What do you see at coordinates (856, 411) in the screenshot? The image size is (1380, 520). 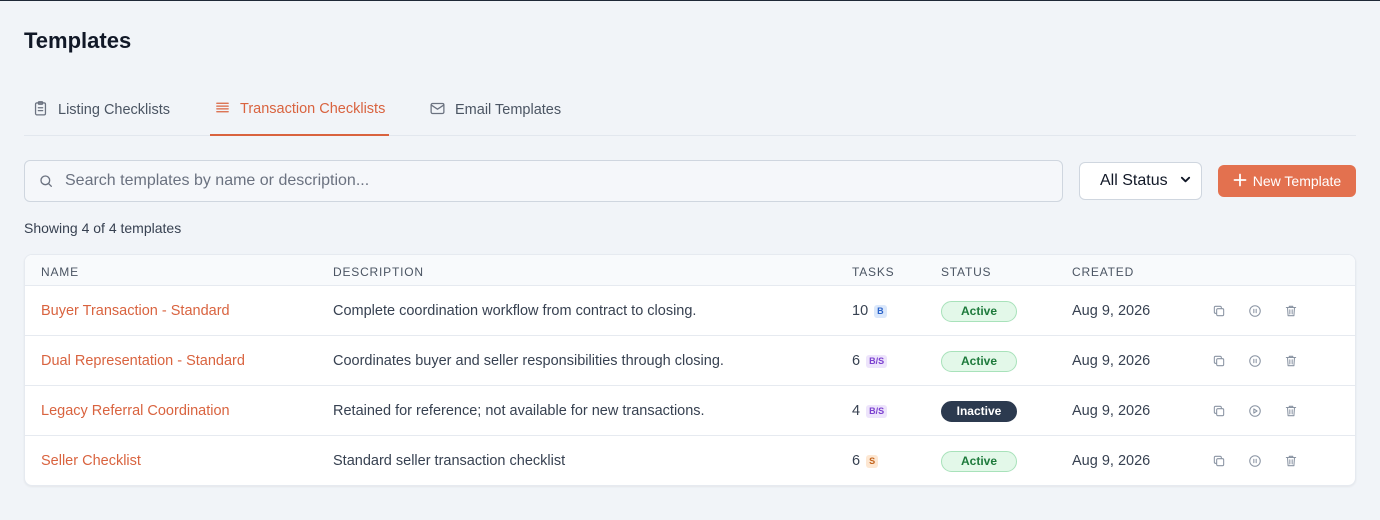 I see `task-count: 4` at bounding box center [856, 411].